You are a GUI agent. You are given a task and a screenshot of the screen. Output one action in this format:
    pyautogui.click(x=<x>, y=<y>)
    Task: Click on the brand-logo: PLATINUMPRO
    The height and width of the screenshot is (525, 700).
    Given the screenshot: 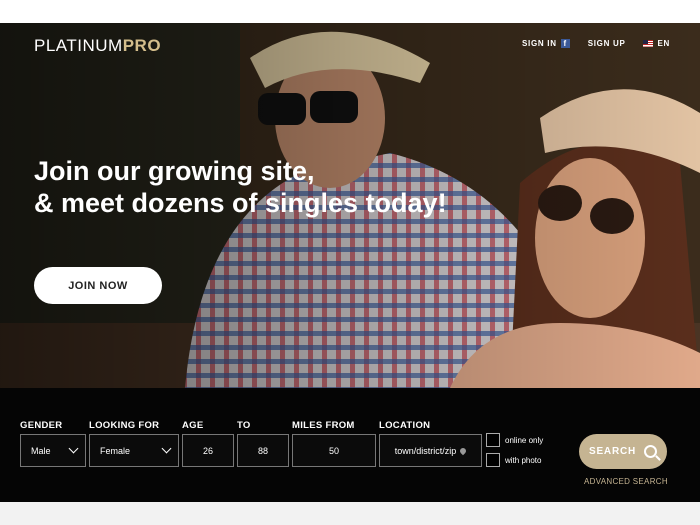 What is the action you would take?
    pyautogui.click(x=97, y=46)
    